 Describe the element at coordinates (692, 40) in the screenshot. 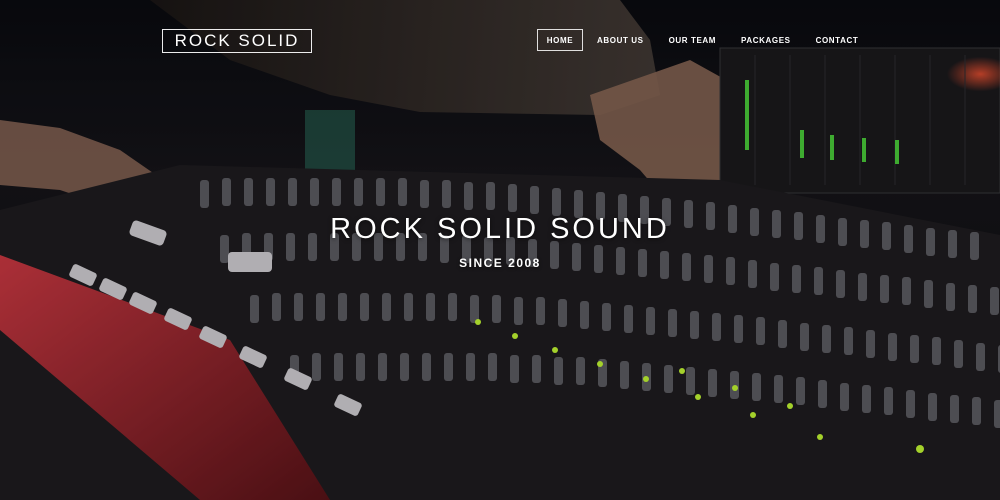

I see `nav-item-our-team: OUR TEAM` at that location.